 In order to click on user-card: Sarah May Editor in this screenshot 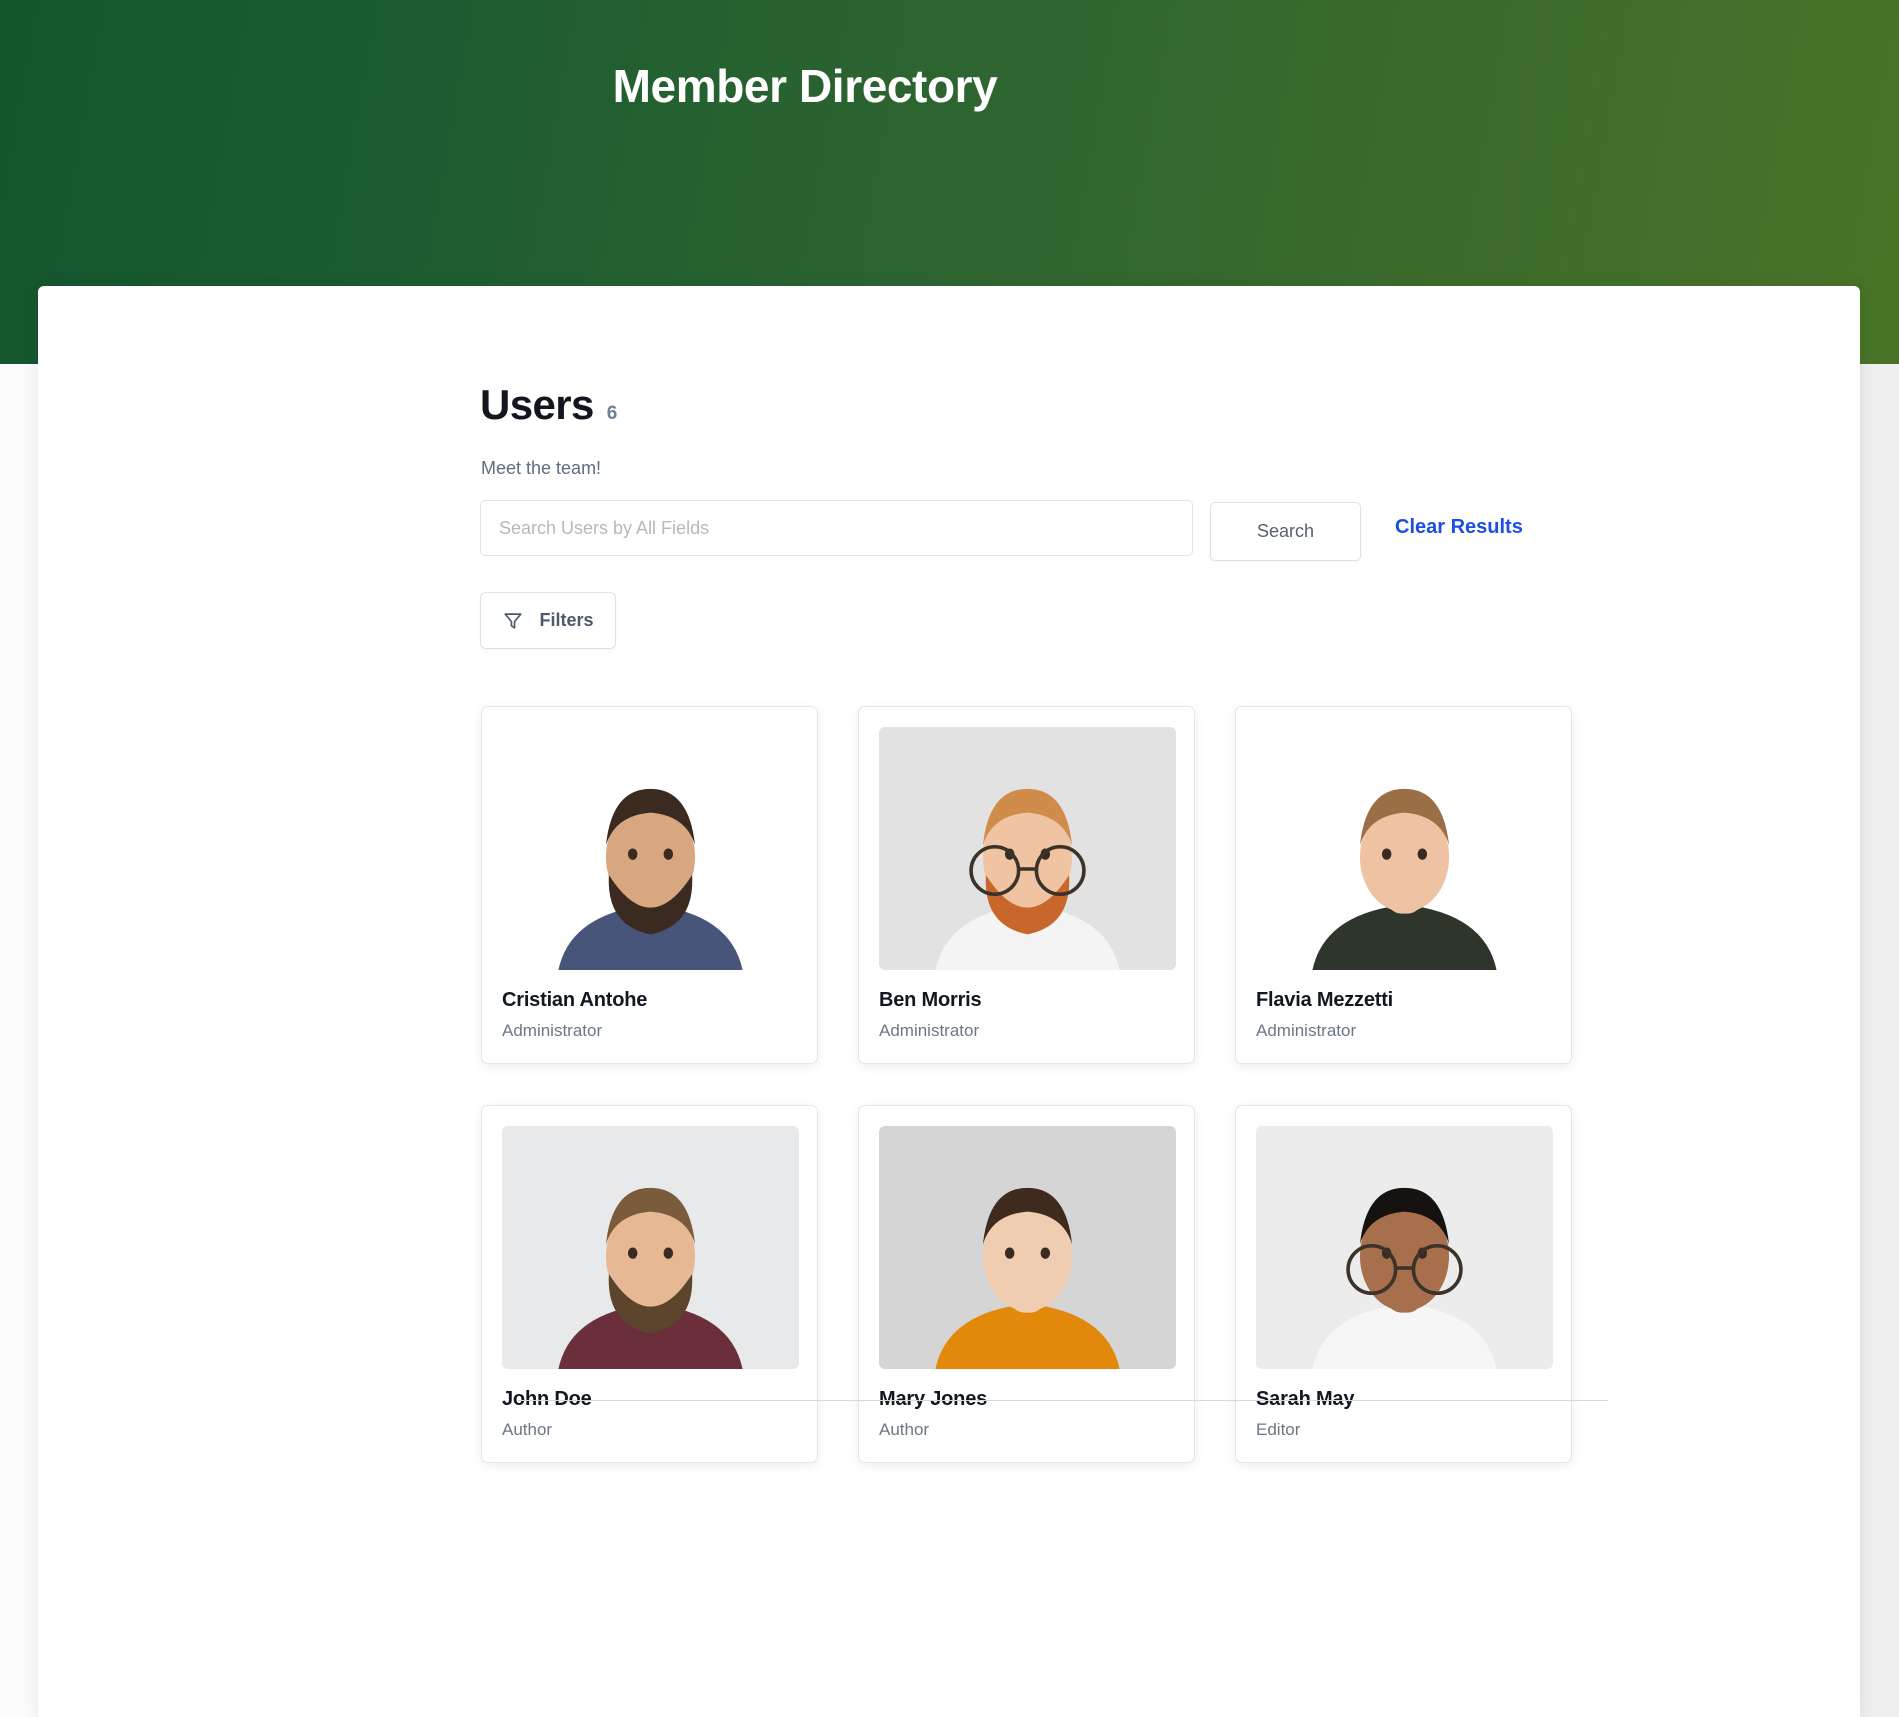, I will do `click(1403, 1284)`.